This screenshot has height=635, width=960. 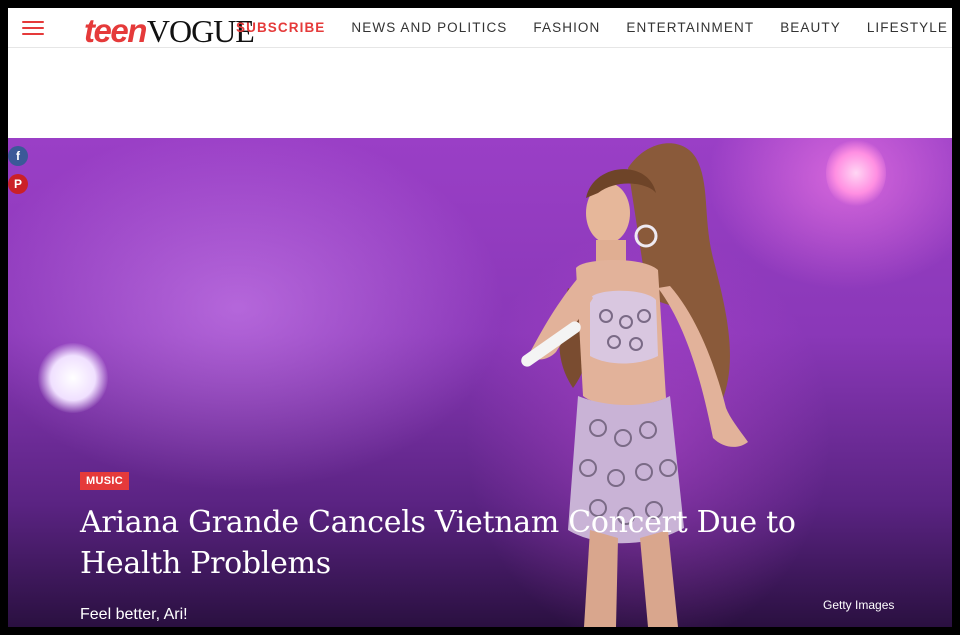 I want to click on photo-credit: Getty Images, so click(x=859, y=605).